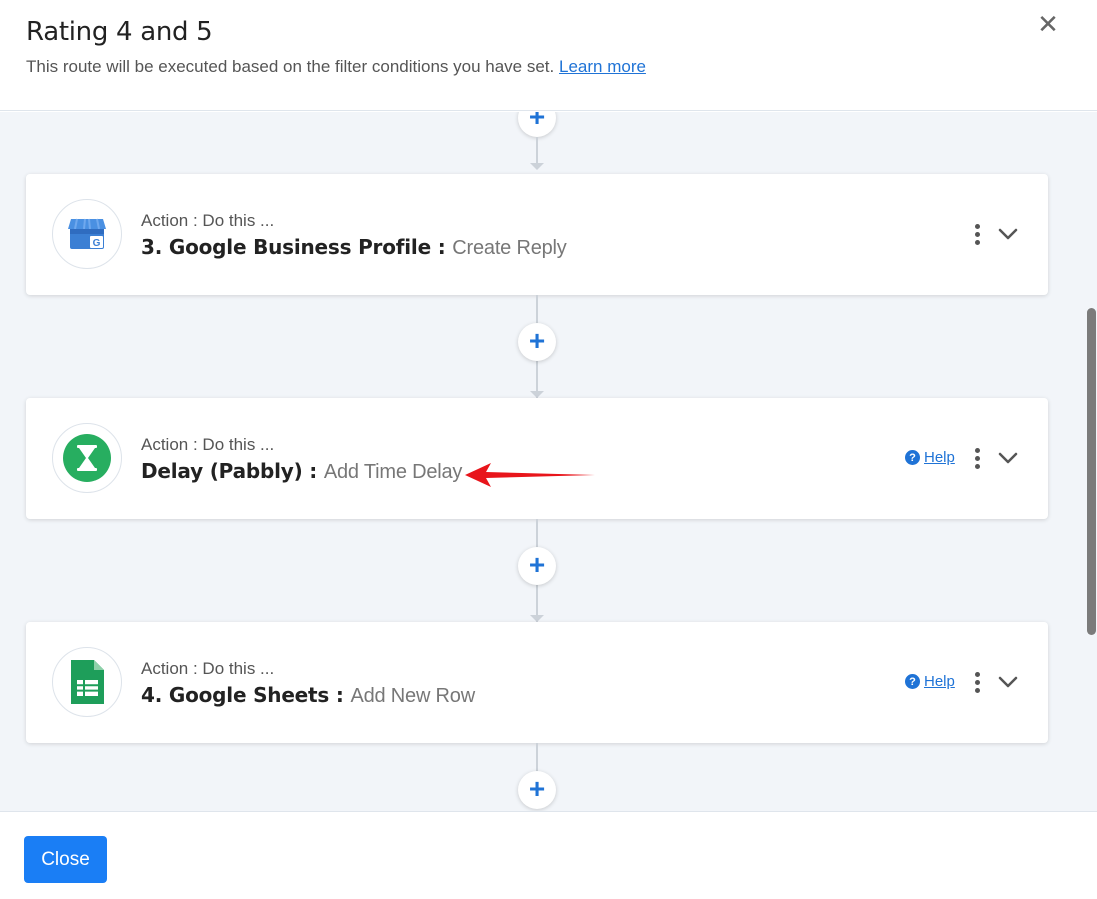 This screenshot has width=1097, height=899. I want to click on annotation-arrow, so click(530, 475).